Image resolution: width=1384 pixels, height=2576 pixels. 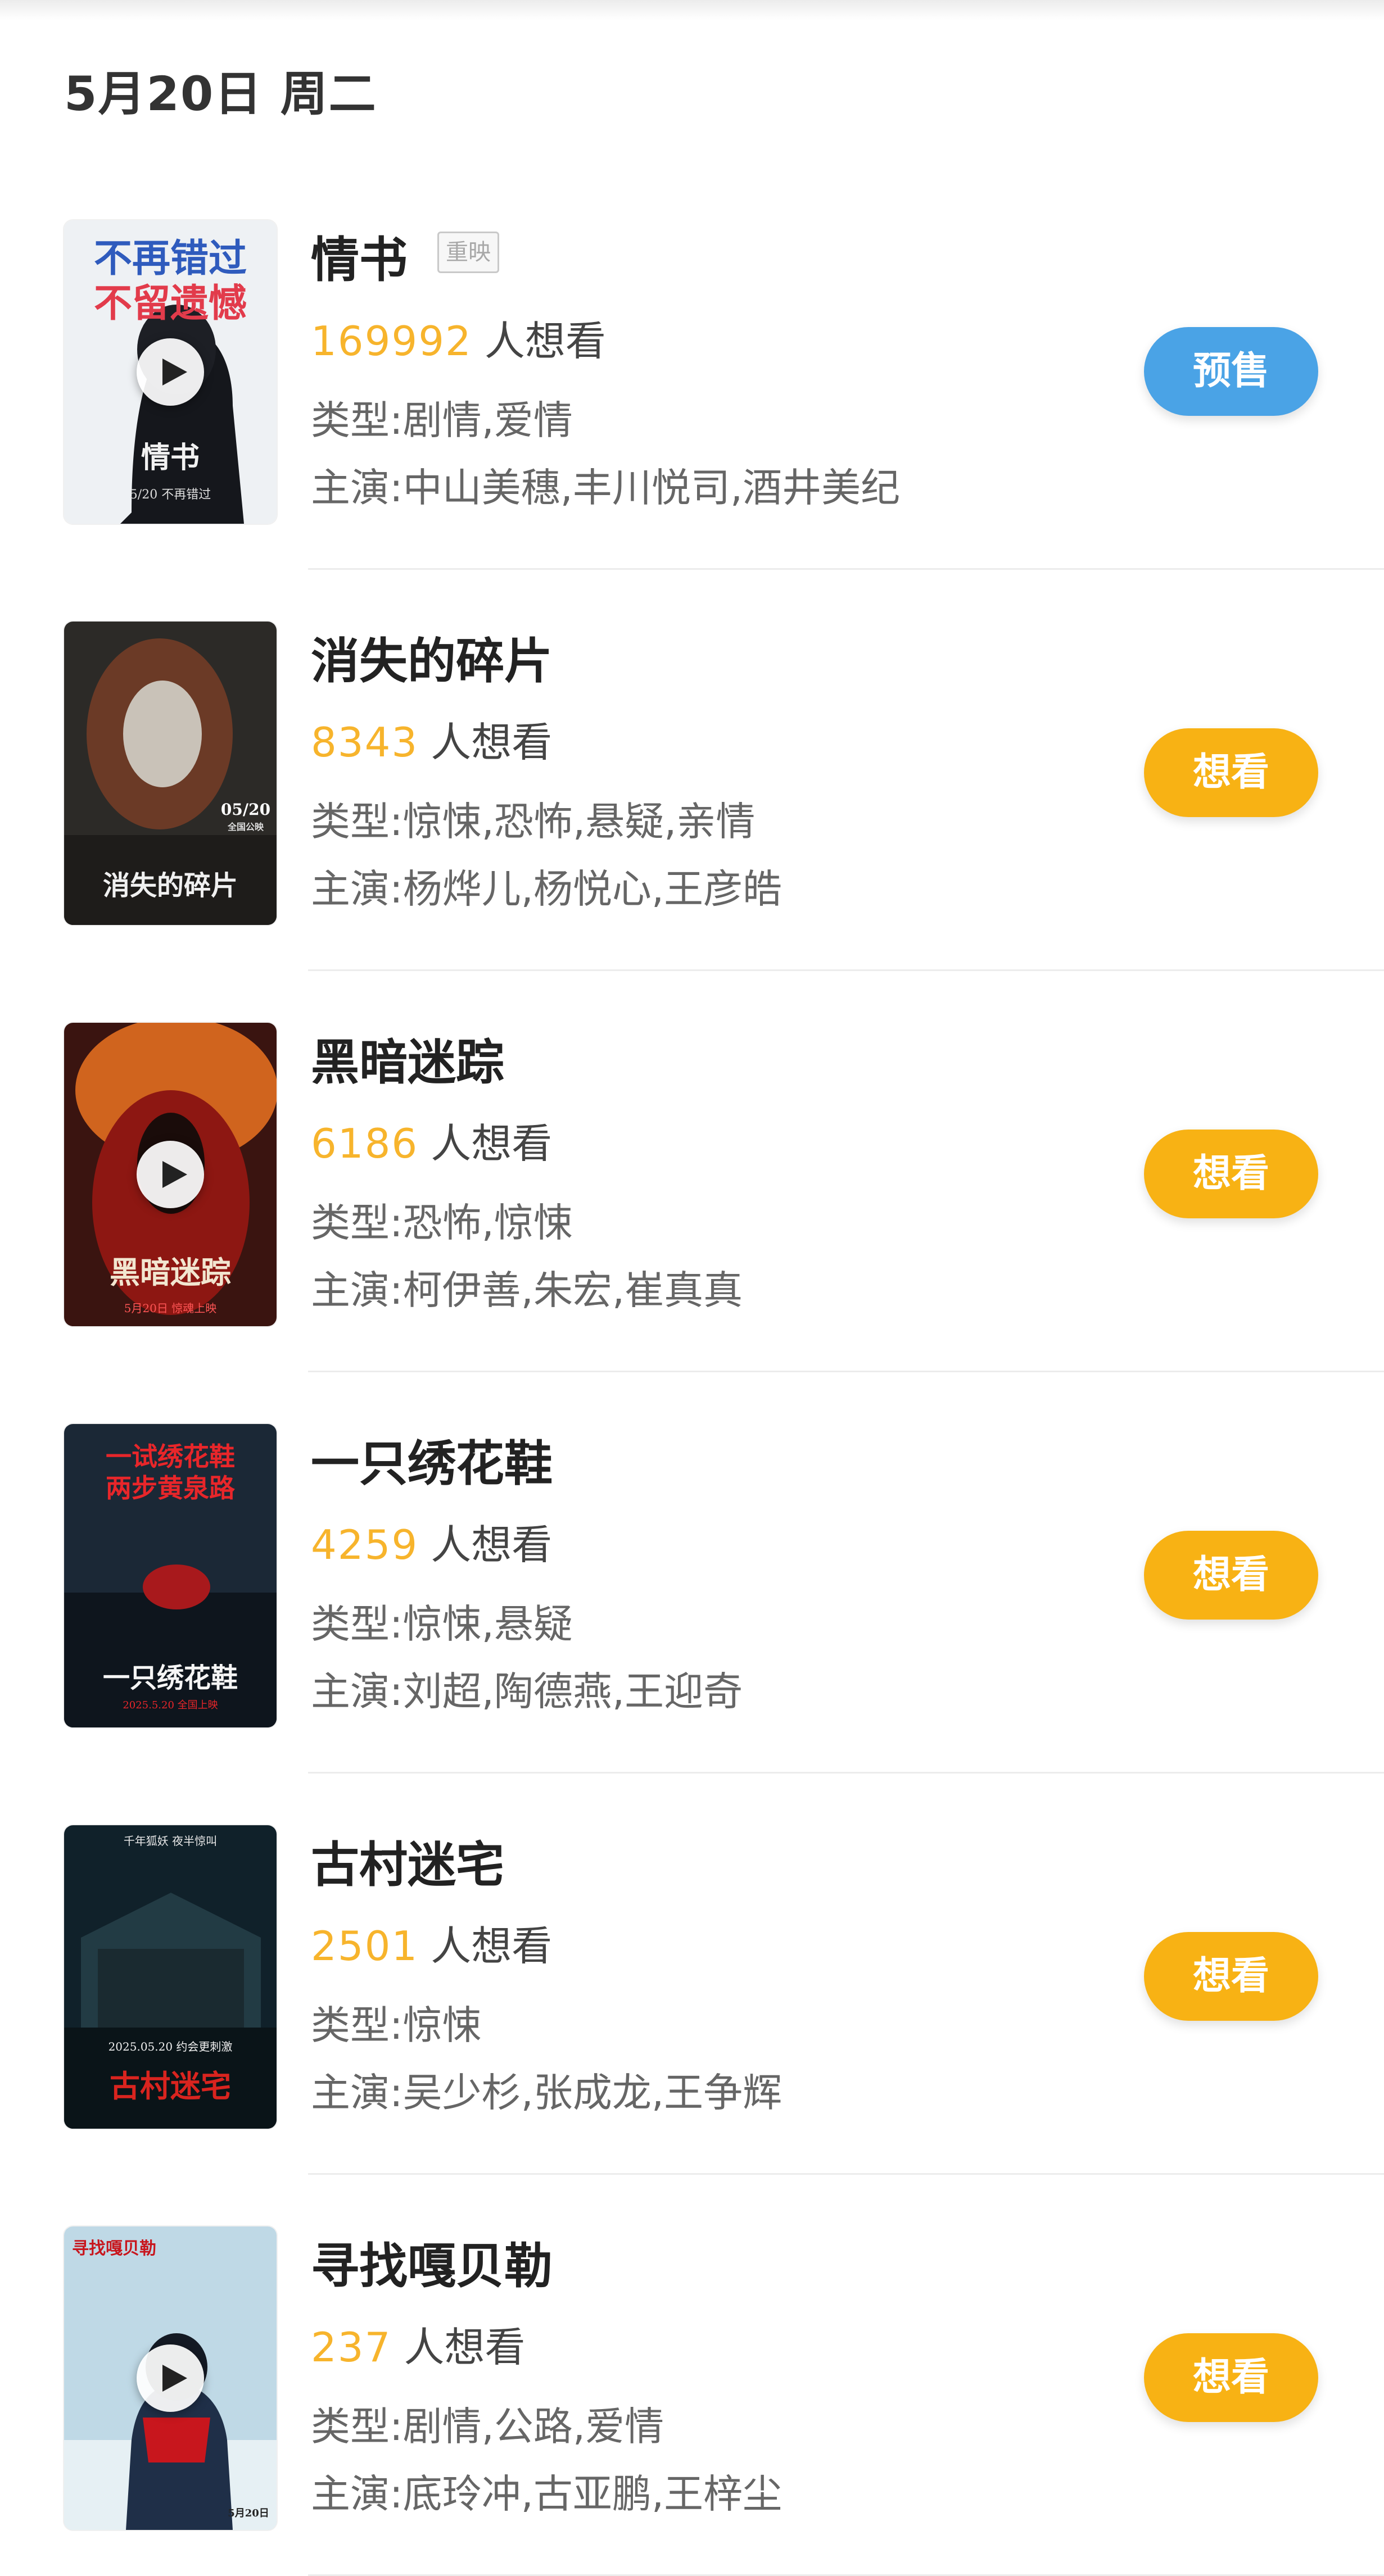 What do you see at coordinates (171, 458) in the screenshot?
I see `poster-caption: 情书` at bounding box center [171, 458].